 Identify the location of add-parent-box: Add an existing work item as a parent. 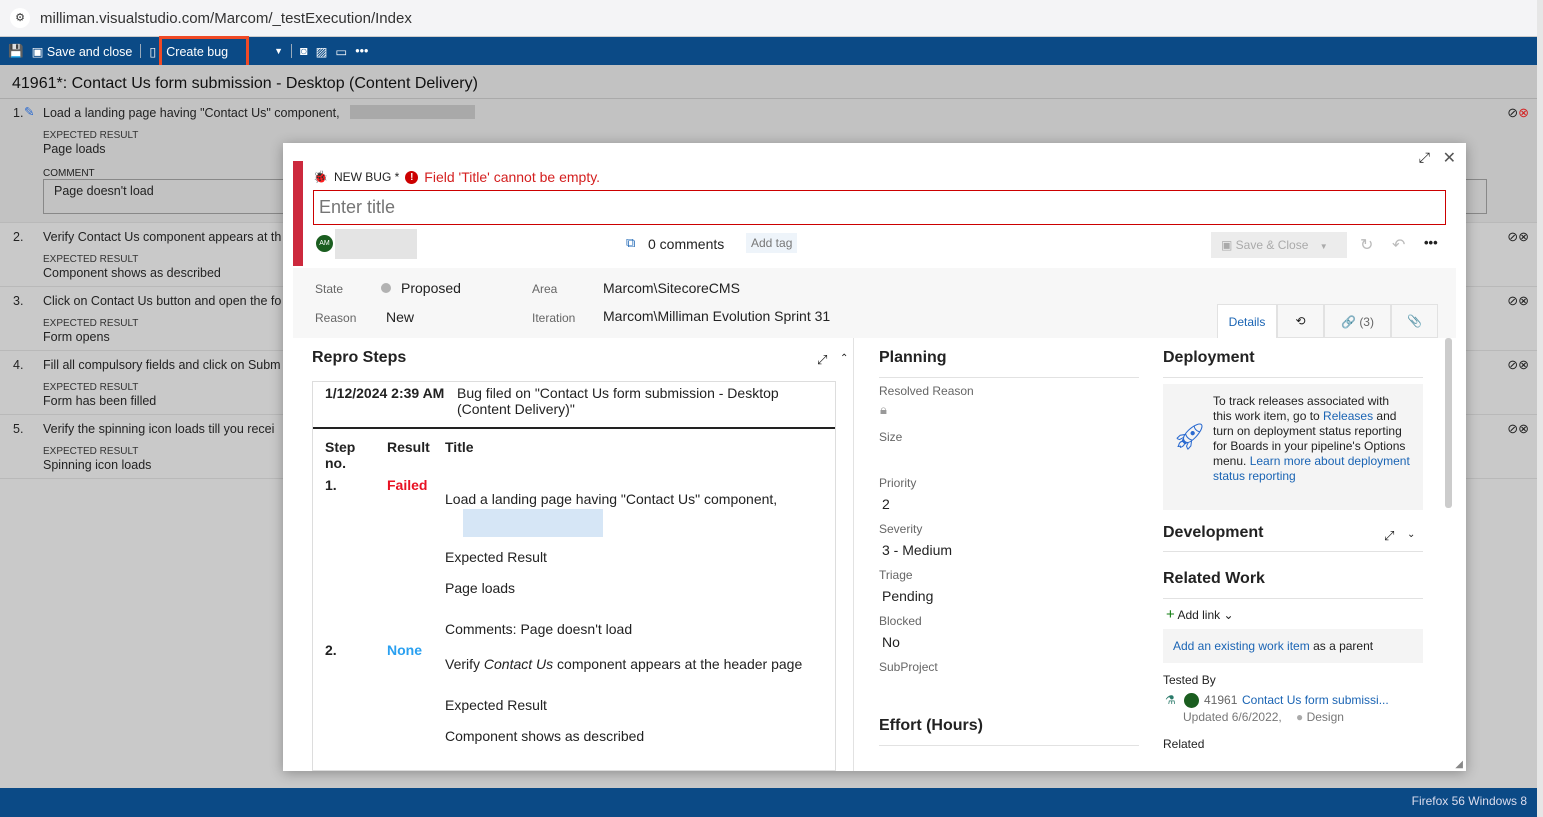
(1293, 646).